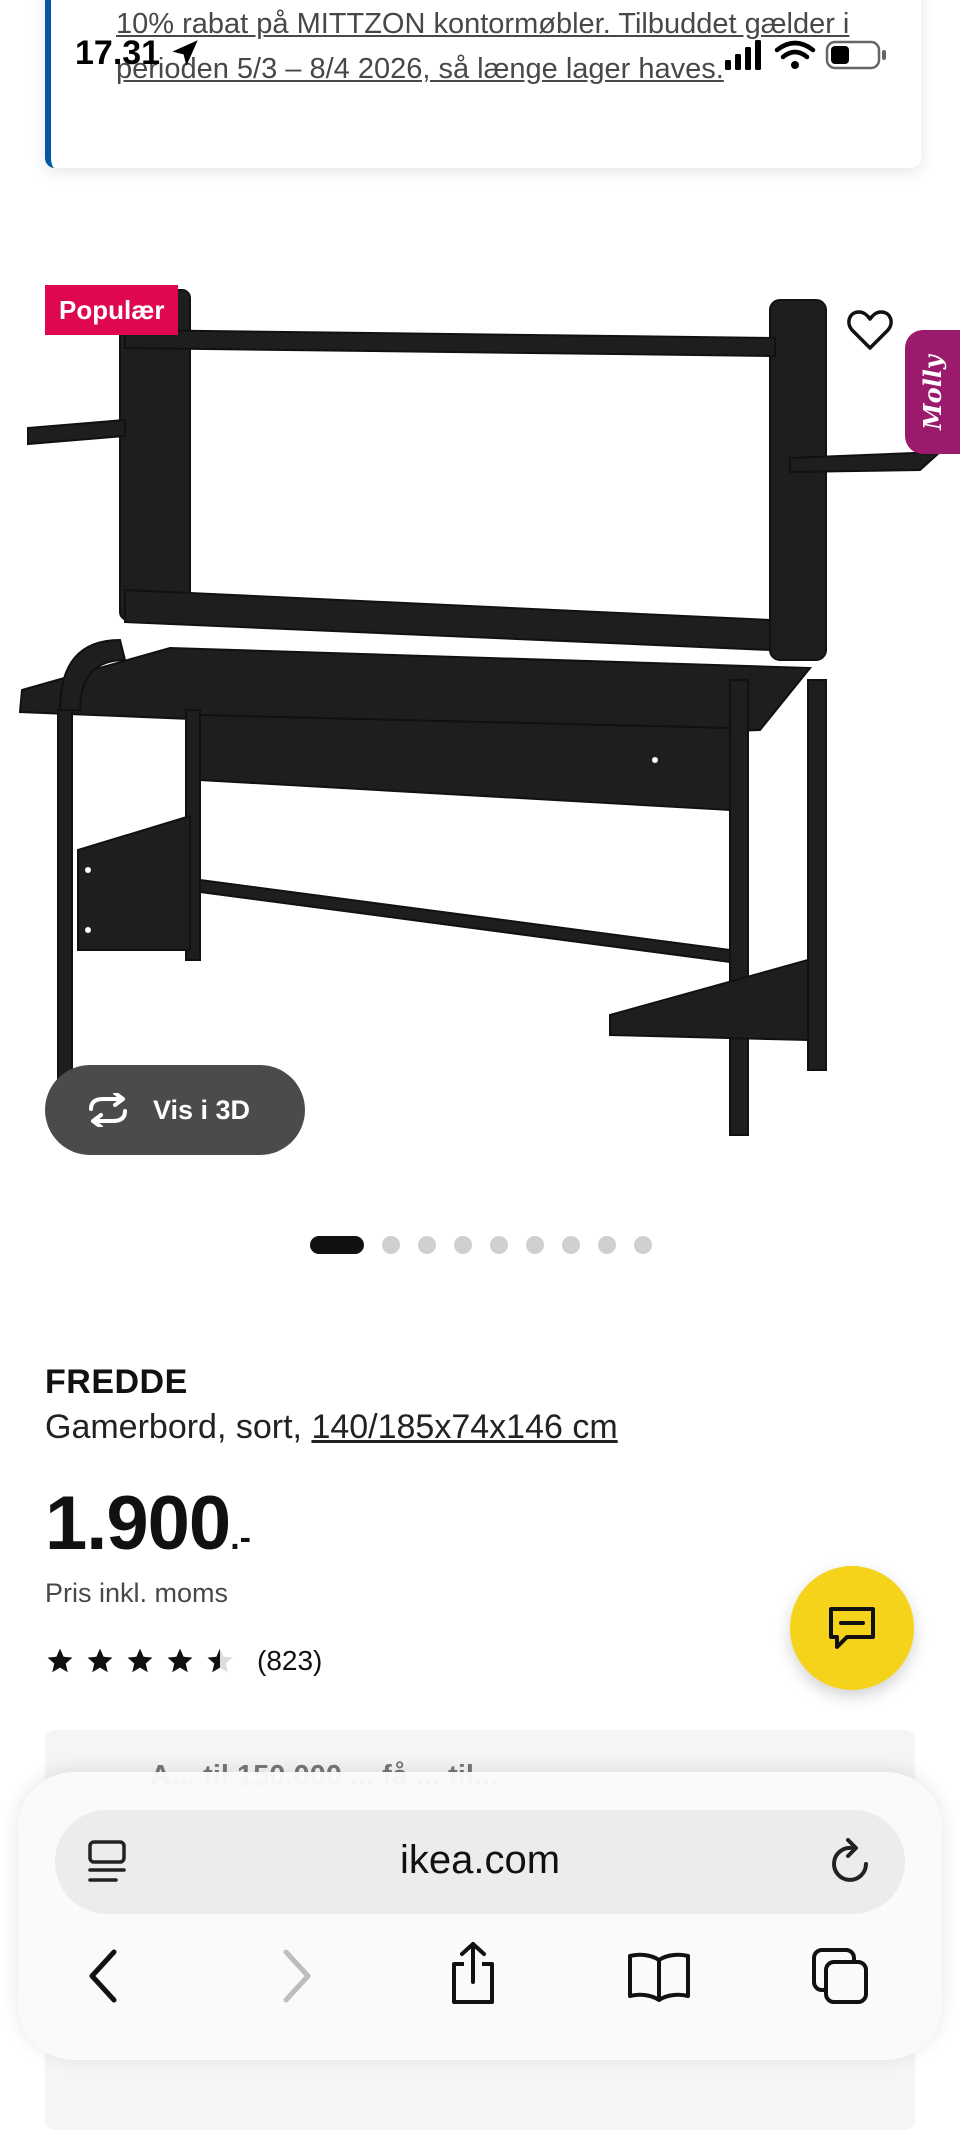 This screenshot has height=2130, width=960. I want to click on reader-menu-icon, so click(107, 1862).